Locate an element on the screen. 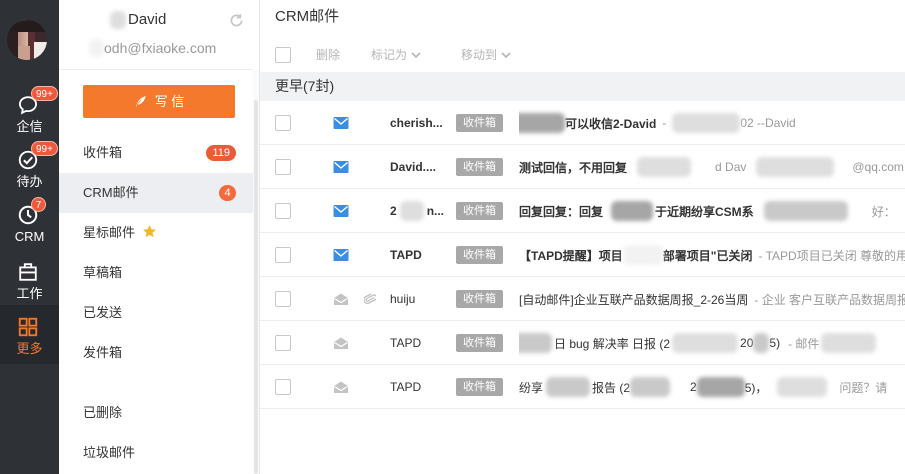  mail-preview: @qq.com is located at coordinates (878, 167).